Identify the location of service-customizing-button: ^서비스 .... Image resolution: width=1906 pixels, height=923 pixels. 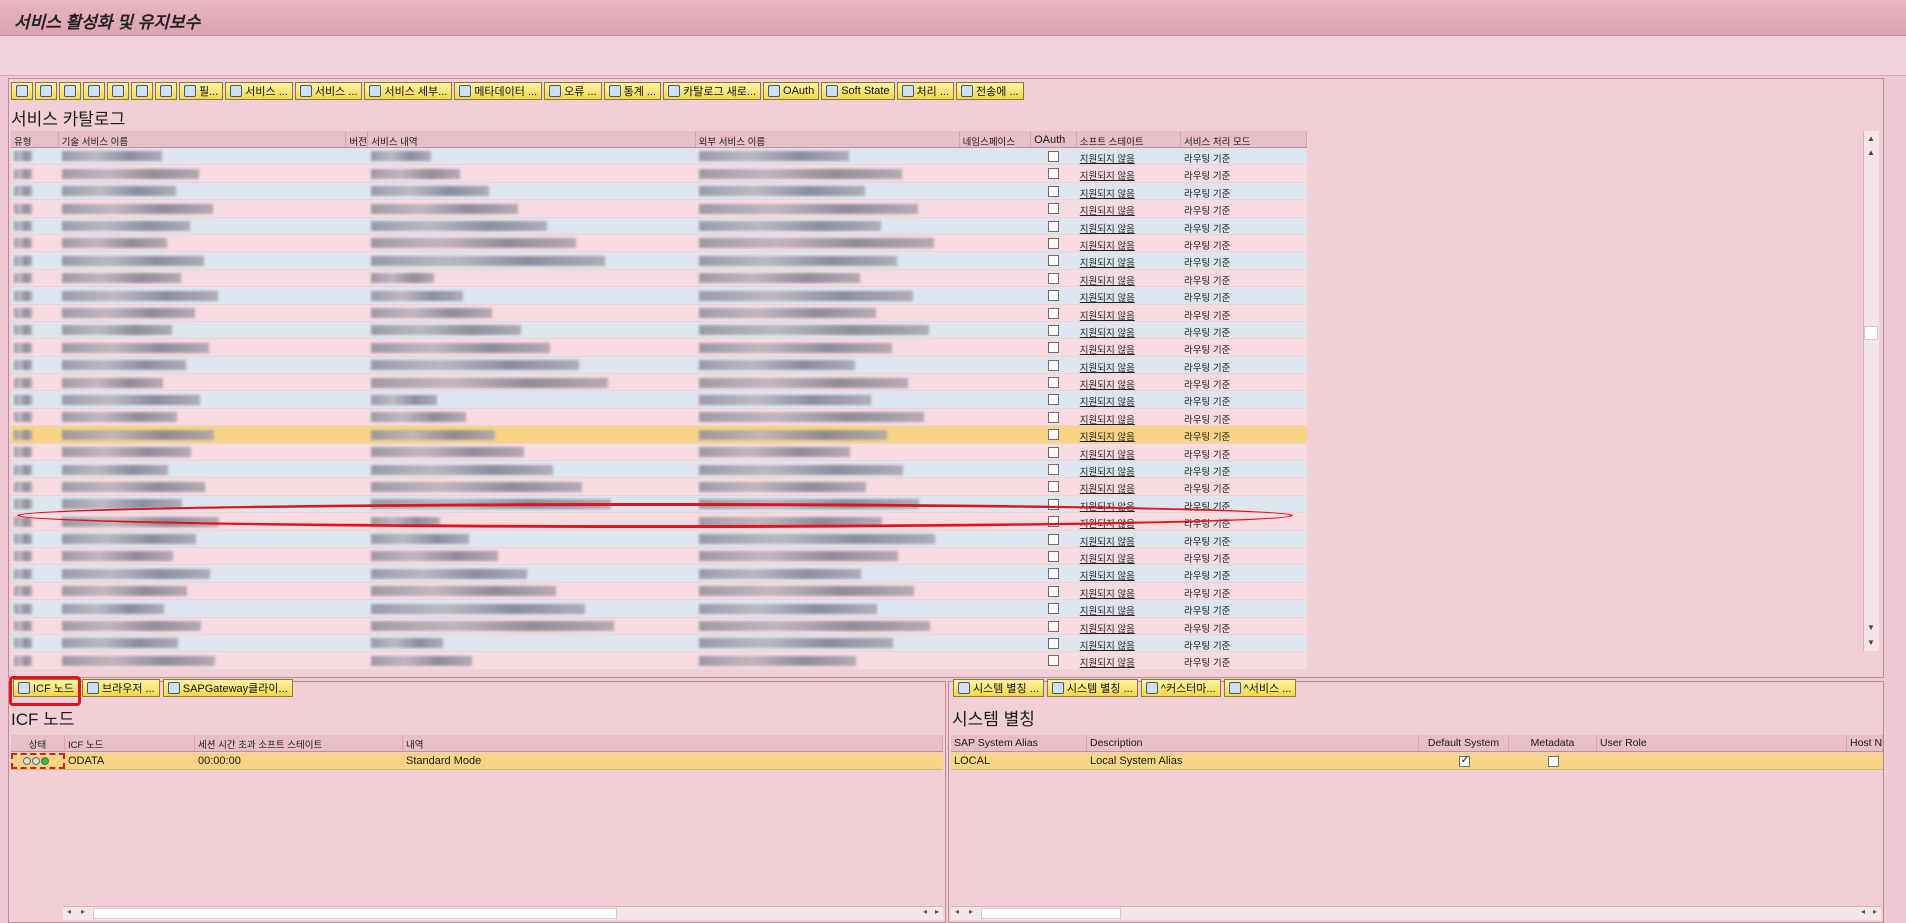
(1260, 688).